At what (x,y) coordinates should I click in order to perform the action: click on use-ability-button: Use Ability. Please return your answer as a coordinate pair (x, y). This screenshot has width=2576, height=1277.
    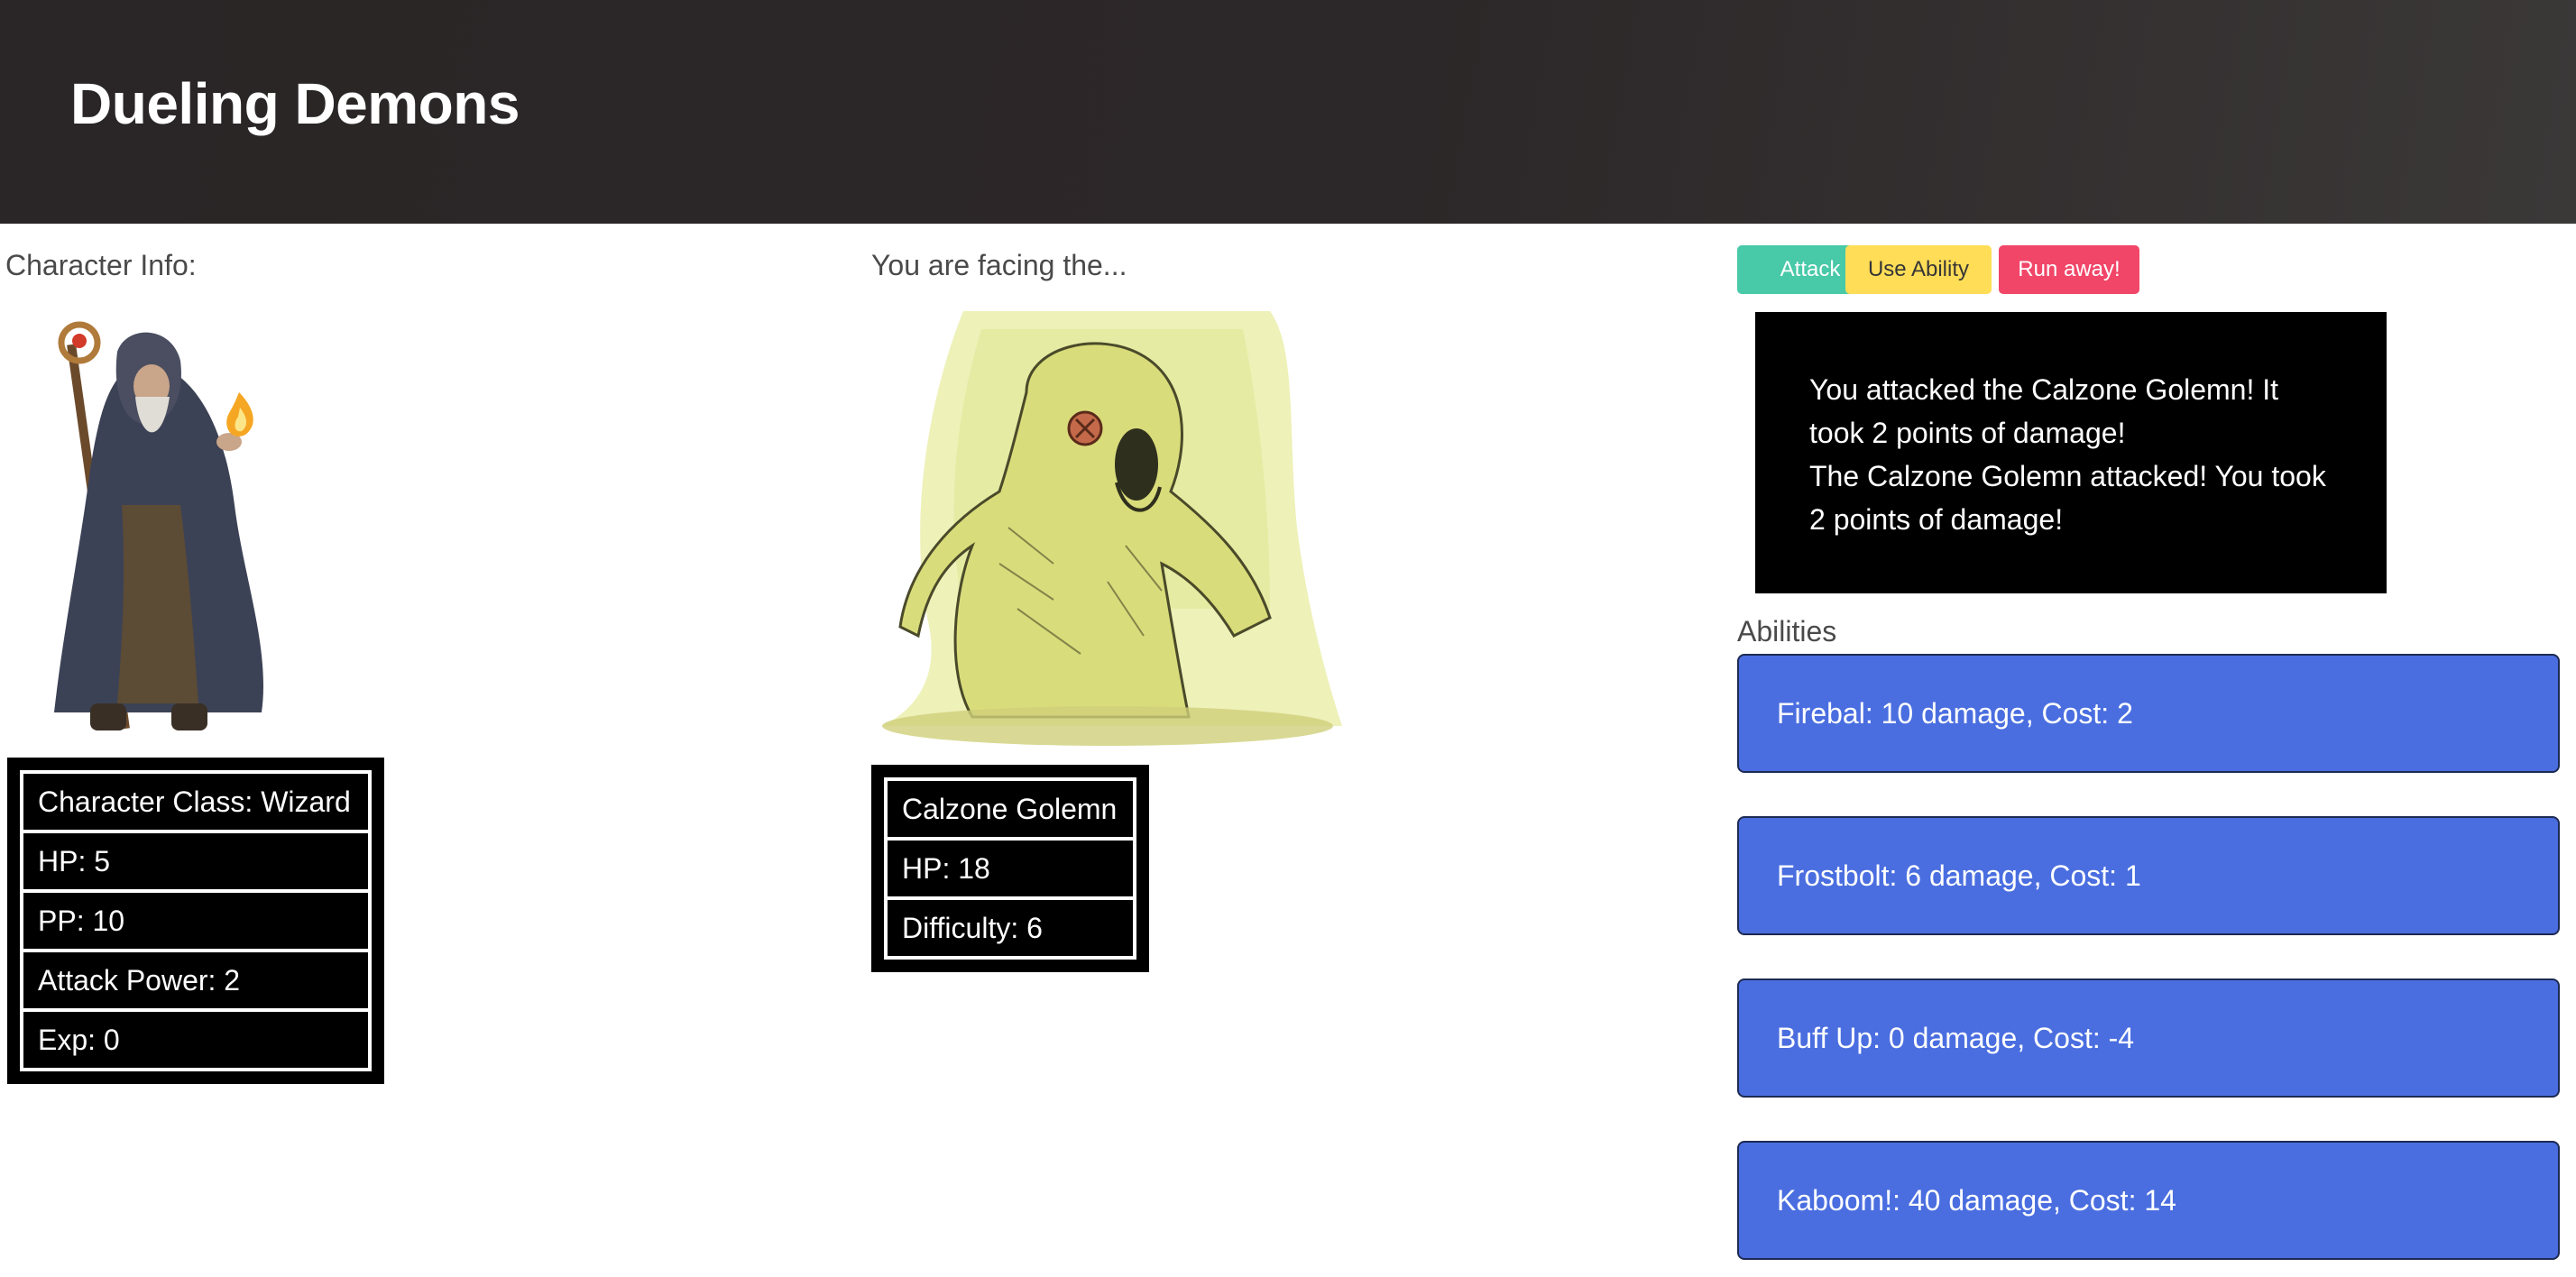
    Looking at the image, I should click on (1919, 269).